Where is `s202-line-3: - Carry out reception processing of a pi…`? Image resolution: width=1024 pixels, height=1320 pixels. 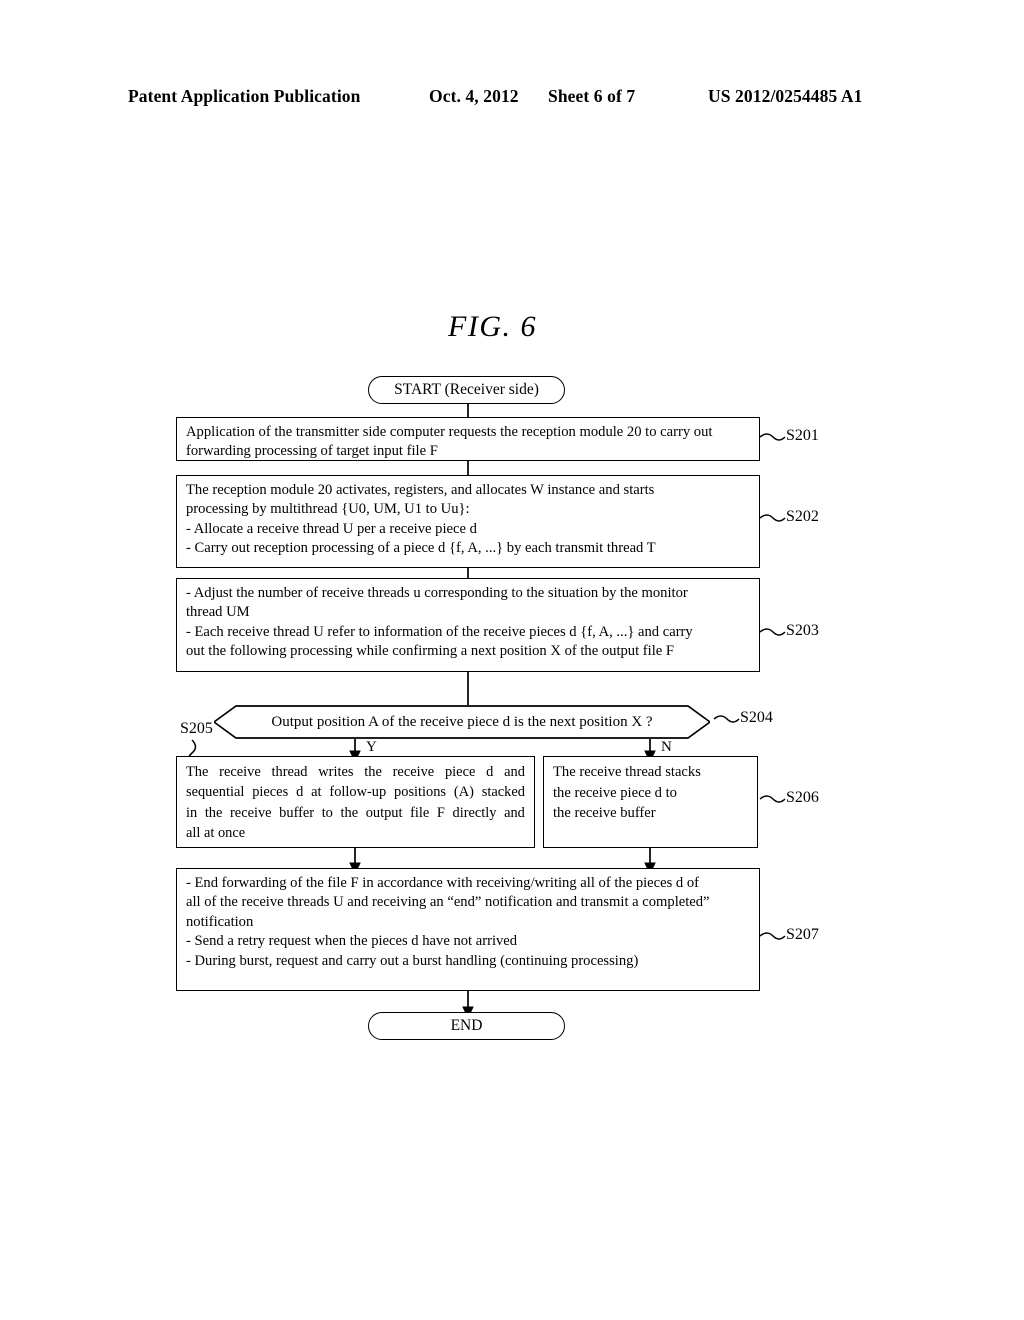 s202-line-3: - Carry out reception processing of a pi… is located at coordinates (421, 548).